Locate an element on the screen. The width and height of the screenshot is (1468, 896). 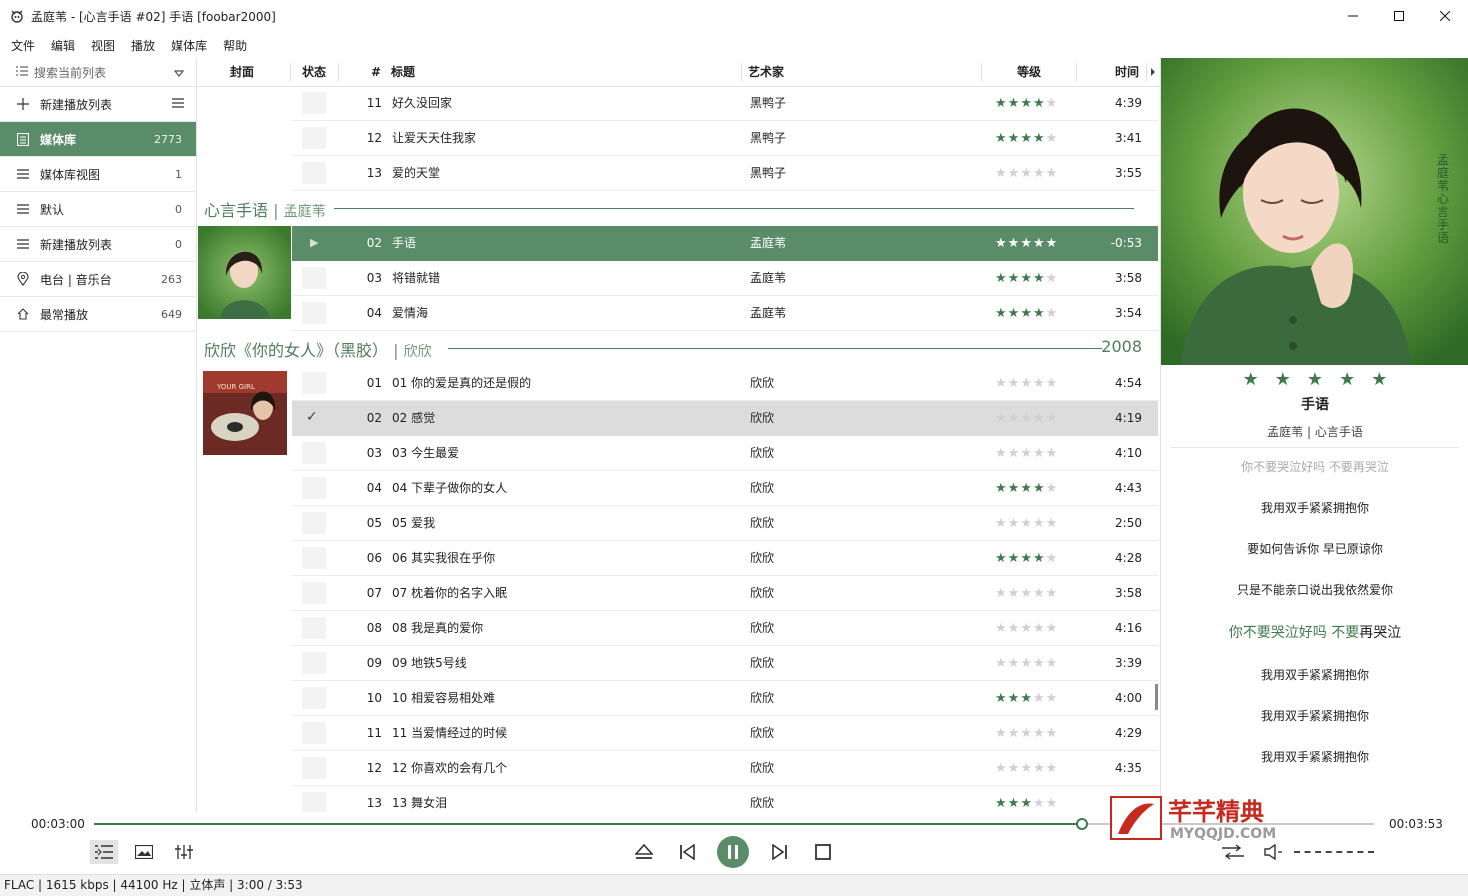
image-icon is located at coordinates (144, 852).